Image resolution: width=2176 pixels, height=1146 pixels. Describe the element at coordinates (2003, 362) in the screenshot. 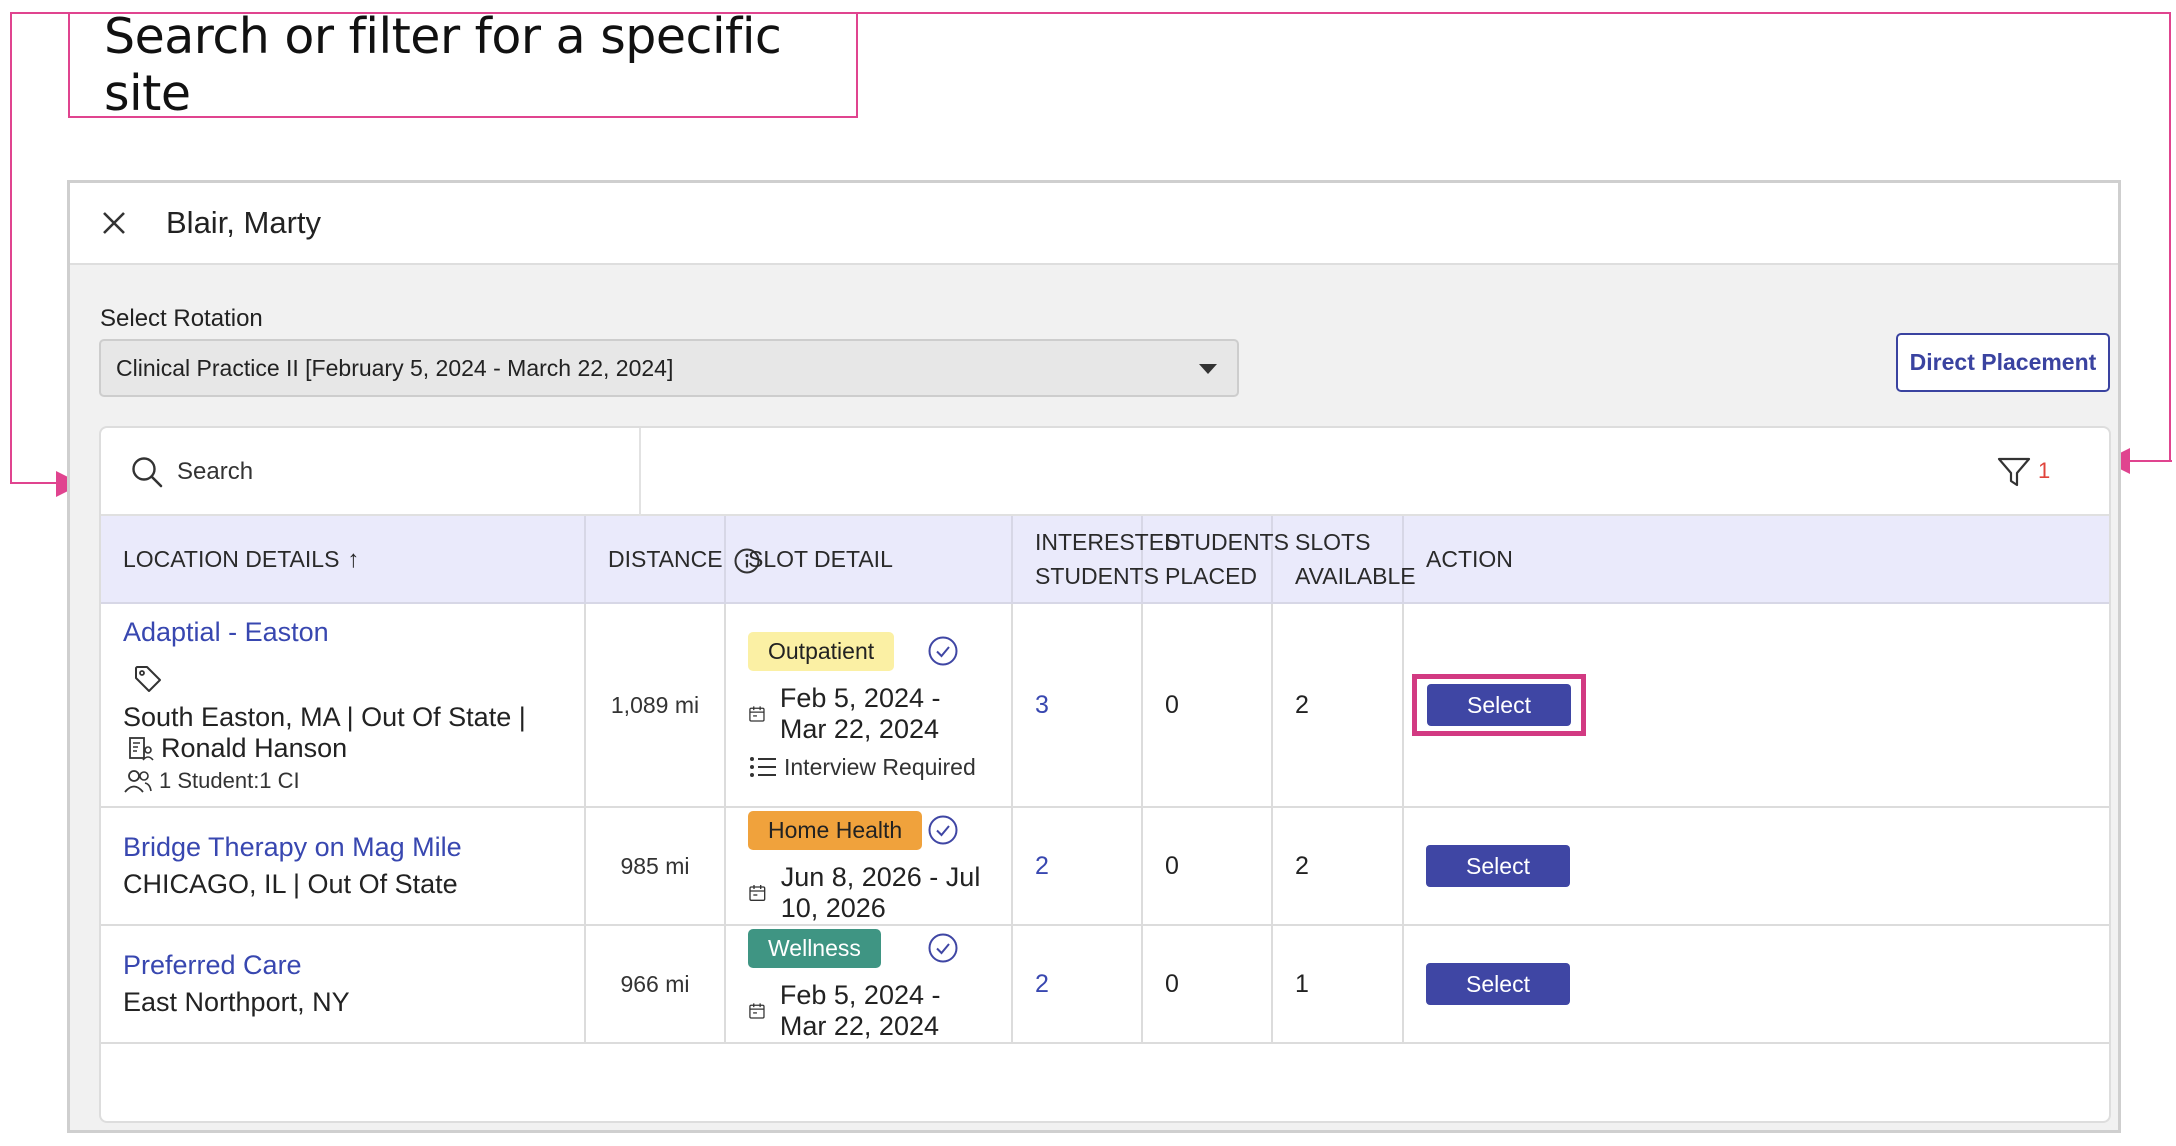

I see `direct-placement-button: Direct Placement` at that location.